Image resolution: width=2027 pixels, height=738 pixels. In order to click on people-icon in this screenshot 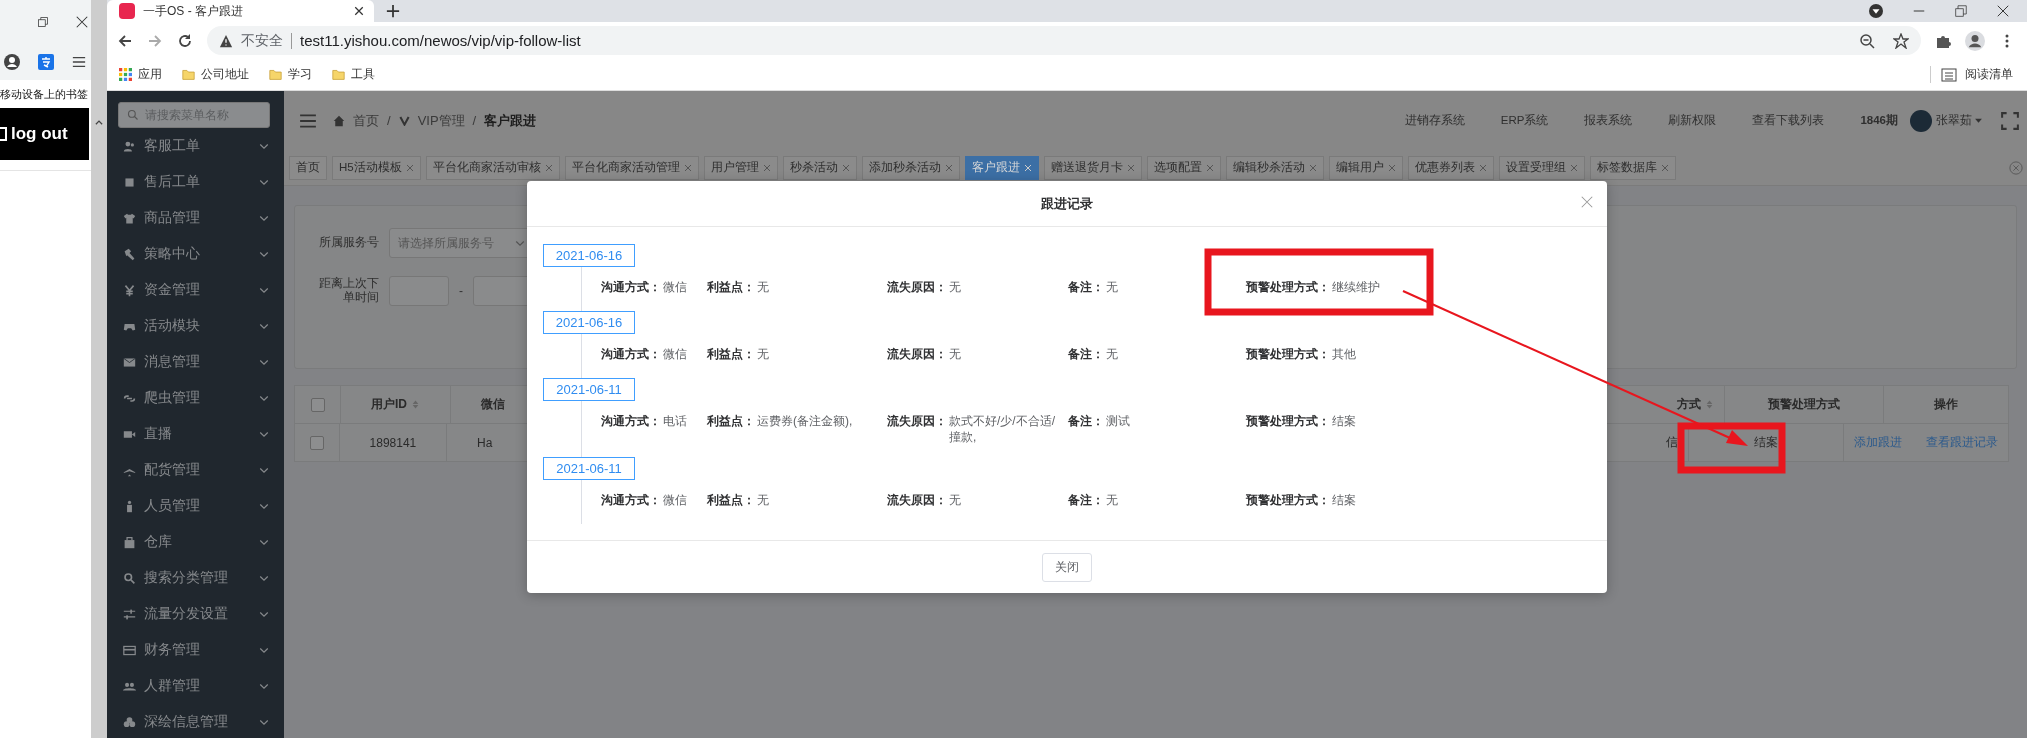, I will do `click(129, 146)`.